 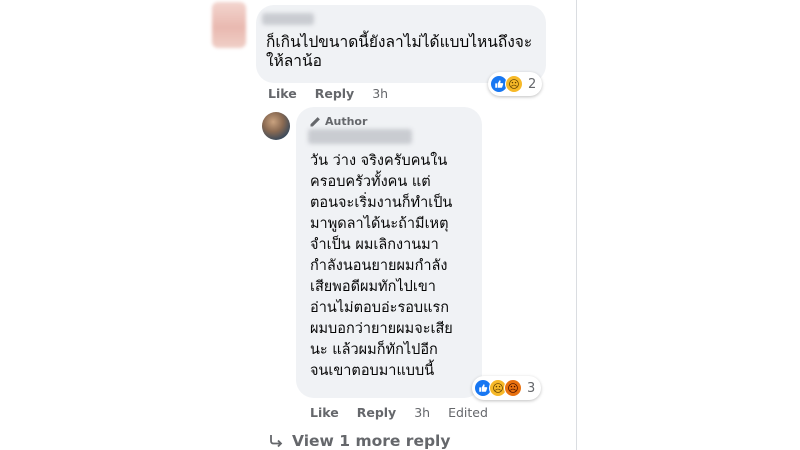 I want to click on reply-arrow-icon, so click(x=276, y=441).